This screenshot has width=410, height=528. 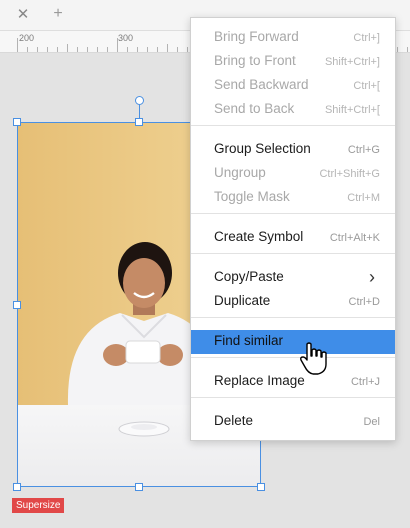 What do you see at coordinates (364, 302) in the screenshot?
I see `menu-item-shortcut: Ctrl+D` at bounding box center [364, 302].